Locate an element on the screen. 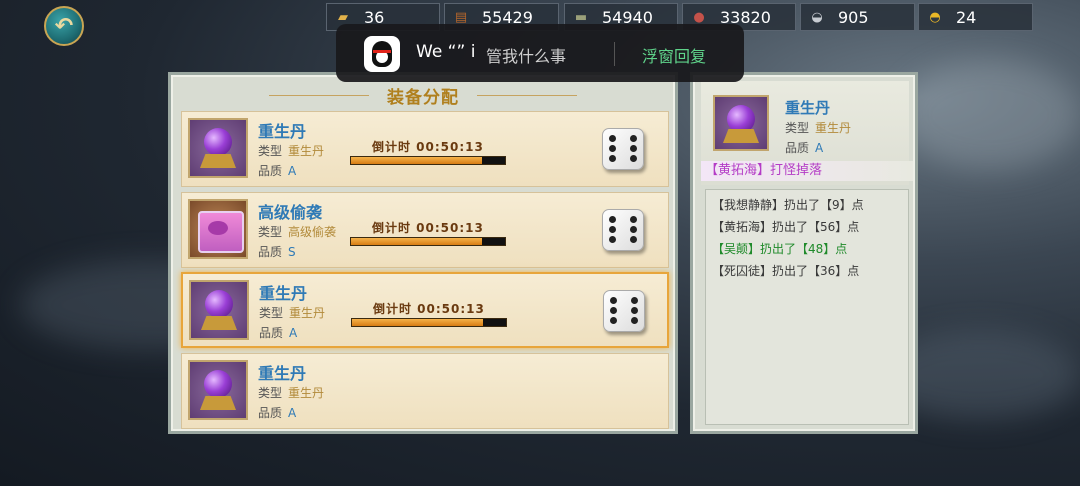 The width and height of the screenshot is (1080, 486). roll-log-line: 【死囚徒】扔出了【36】点 is located at coordinates (786, 271).